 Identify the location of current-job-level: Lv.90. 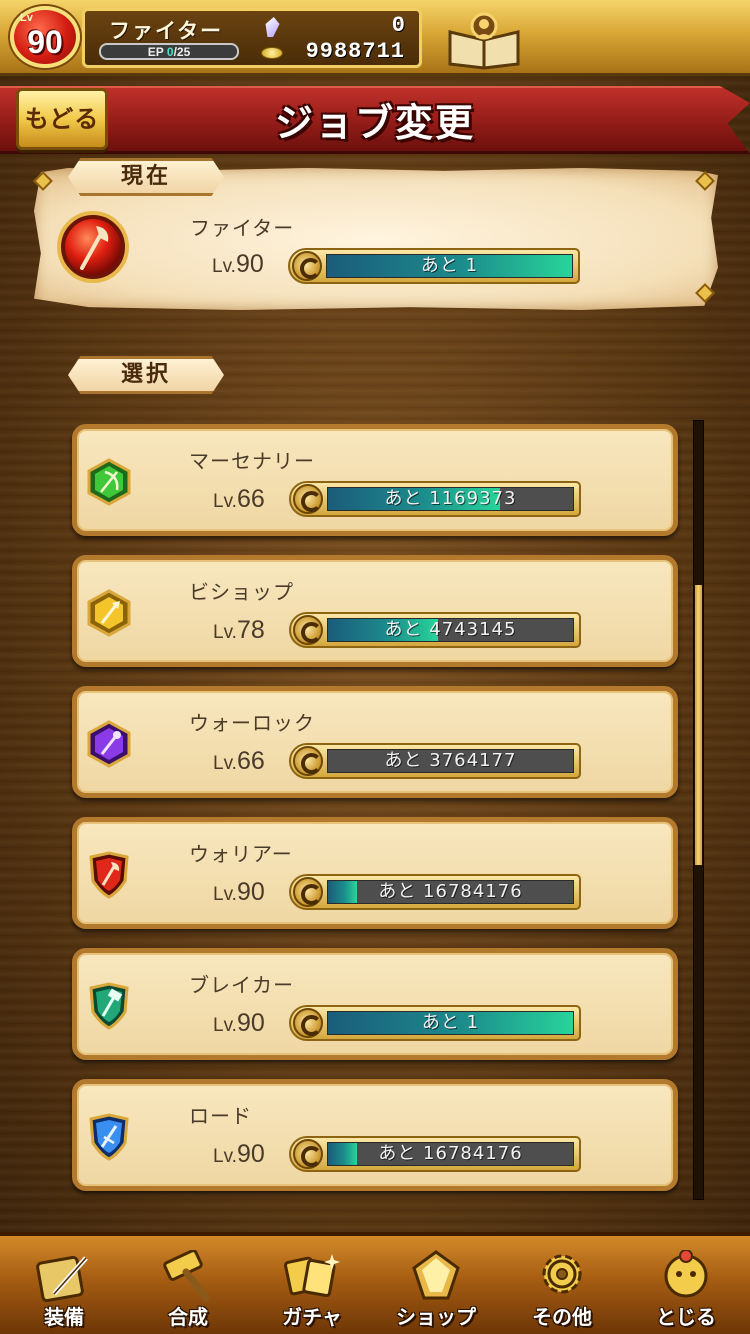
(238, 264).